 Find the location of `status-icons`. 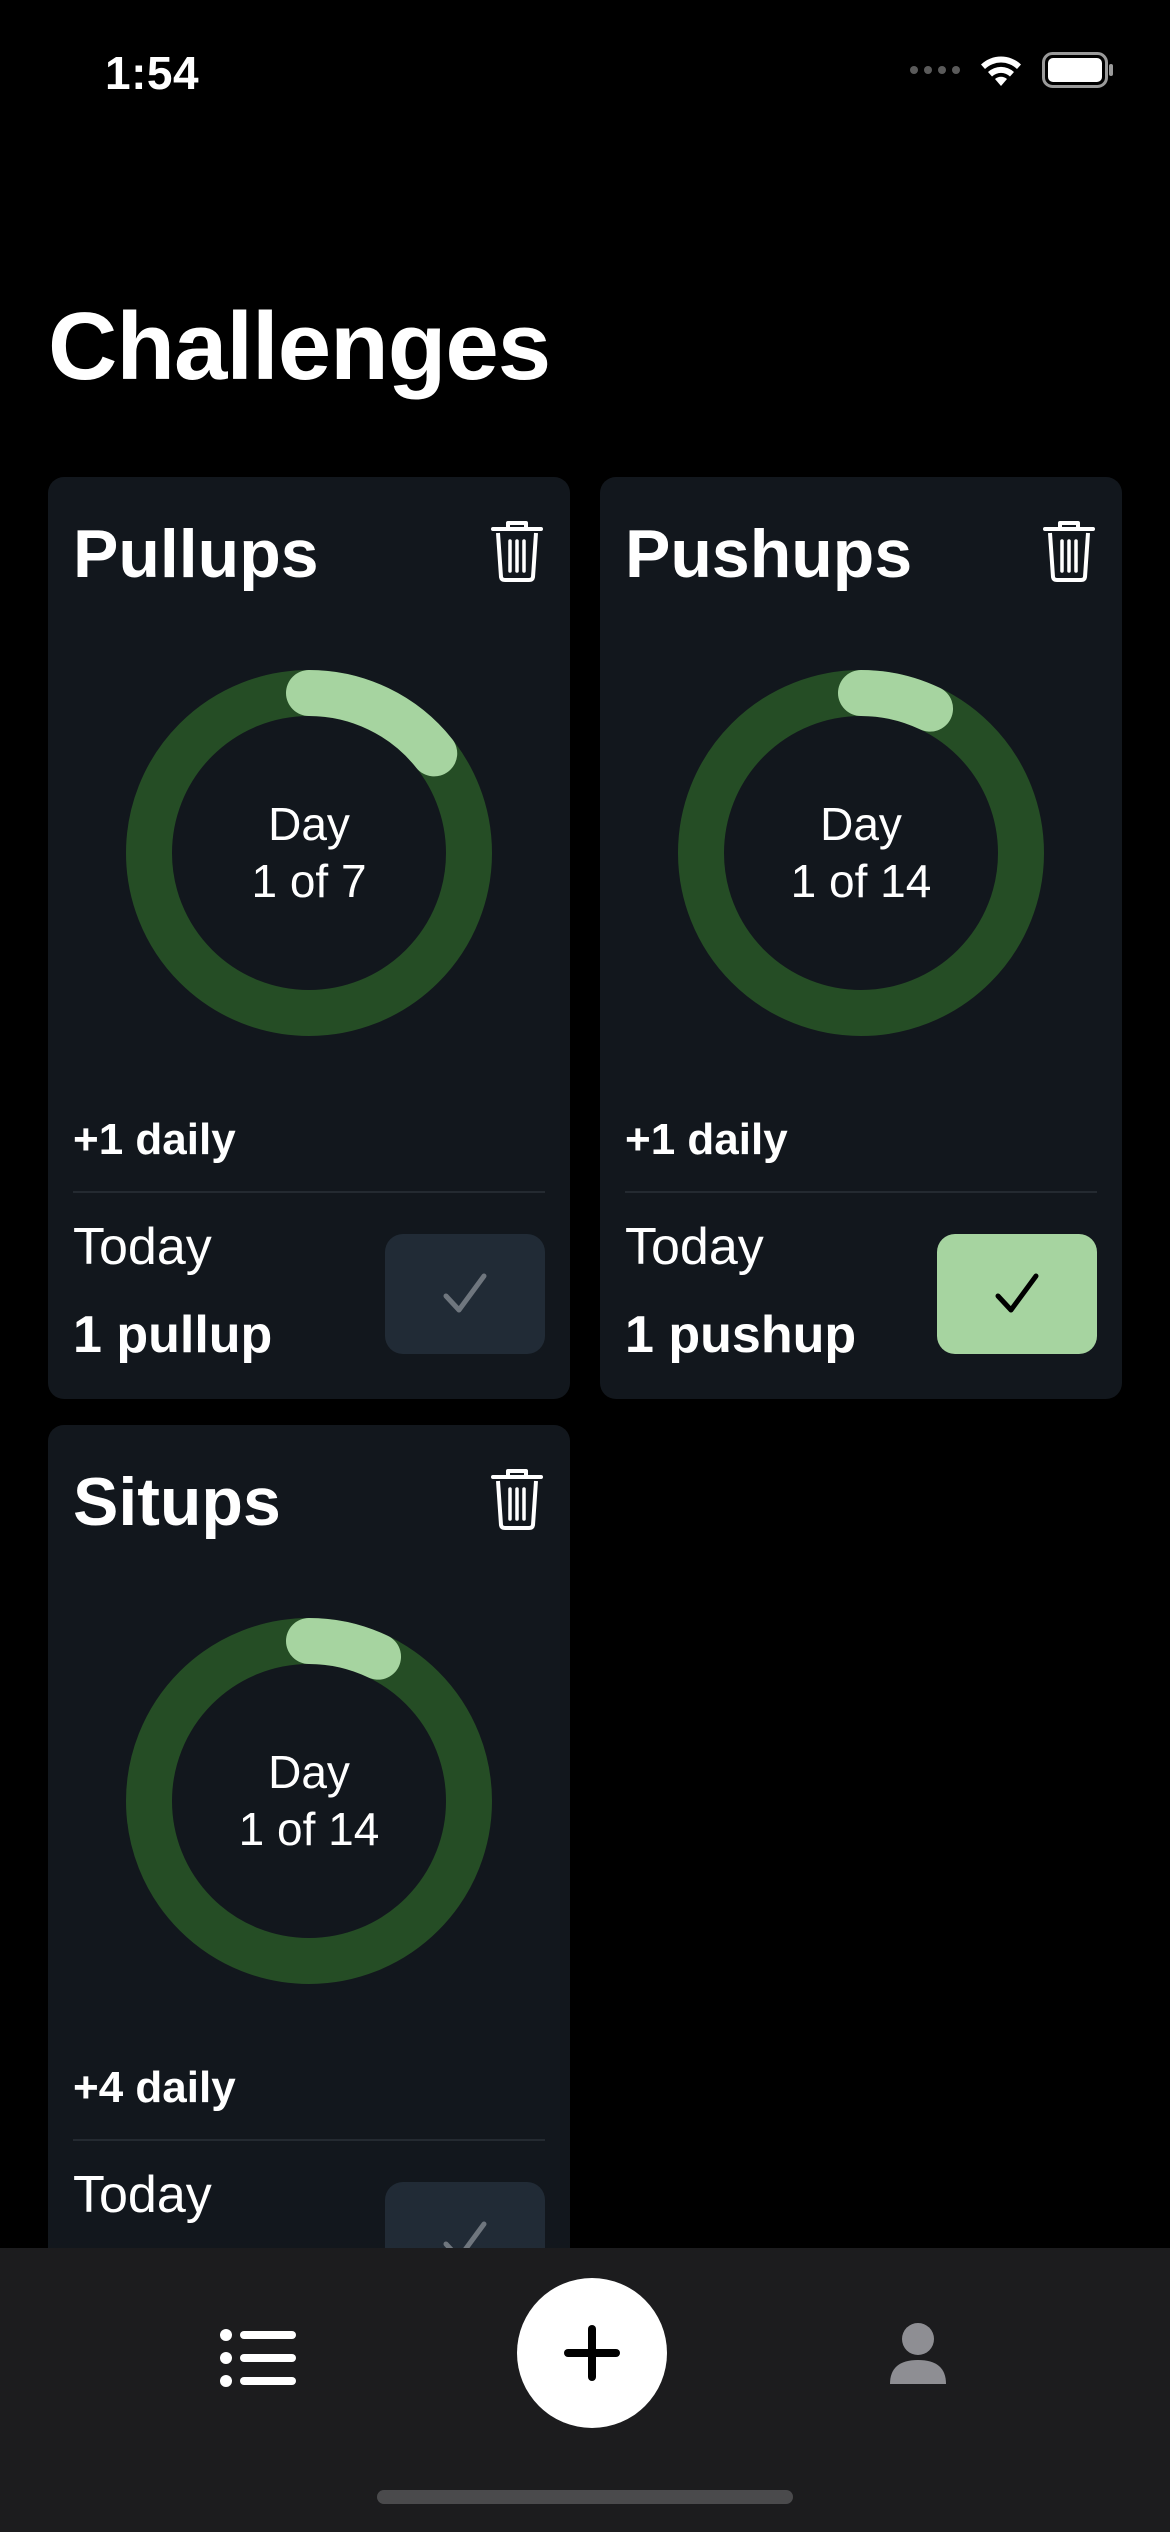

status-icons is located at coordinates (1012, 70).